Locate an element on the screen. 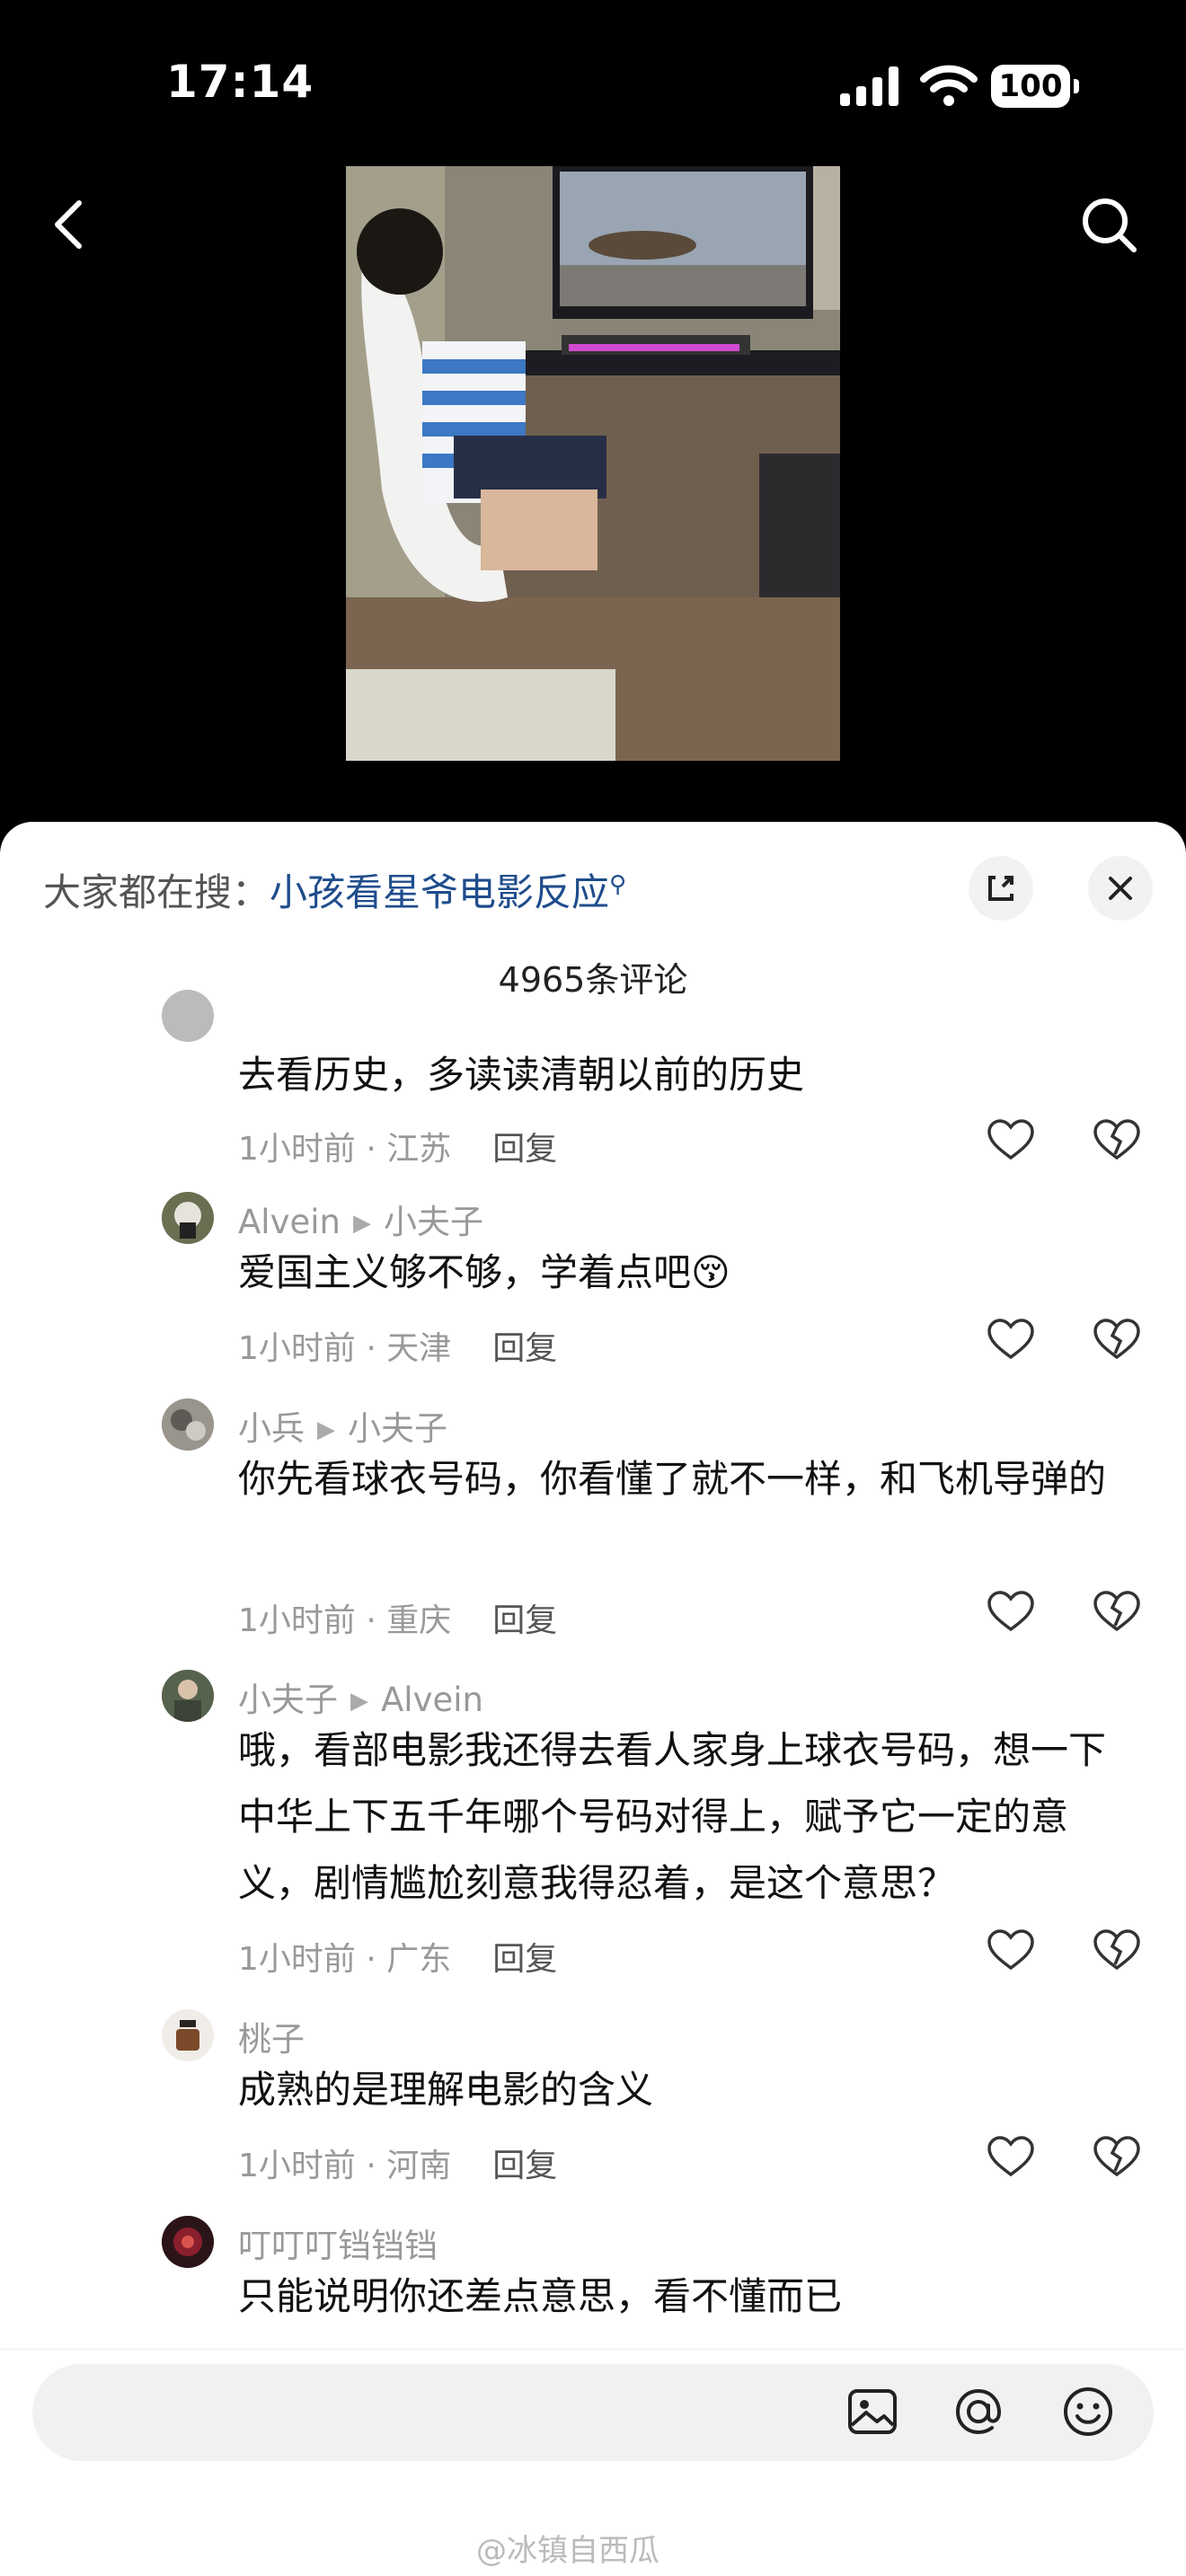 The image size is (1186, 2576). comment-meta: 1小时前 · 重庆 回复 is located at coordinates (397, 1617).